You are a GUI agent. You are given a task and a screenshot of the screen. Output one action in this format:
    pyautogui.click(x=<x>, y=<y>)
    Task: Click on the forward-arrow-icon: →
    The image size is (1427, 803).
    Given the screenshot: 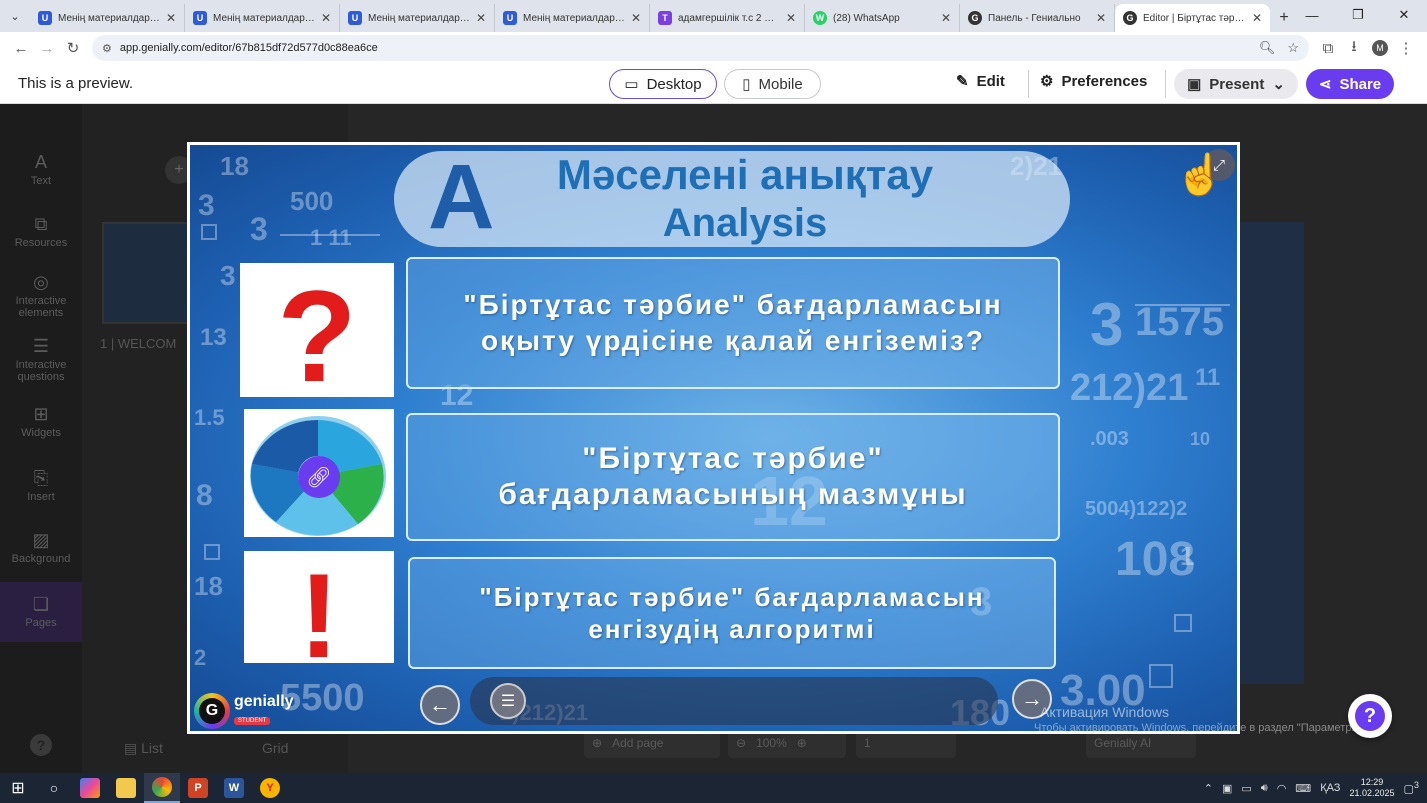 What is the action you would take?
    pyautogui.click(x=47, y=48)
    